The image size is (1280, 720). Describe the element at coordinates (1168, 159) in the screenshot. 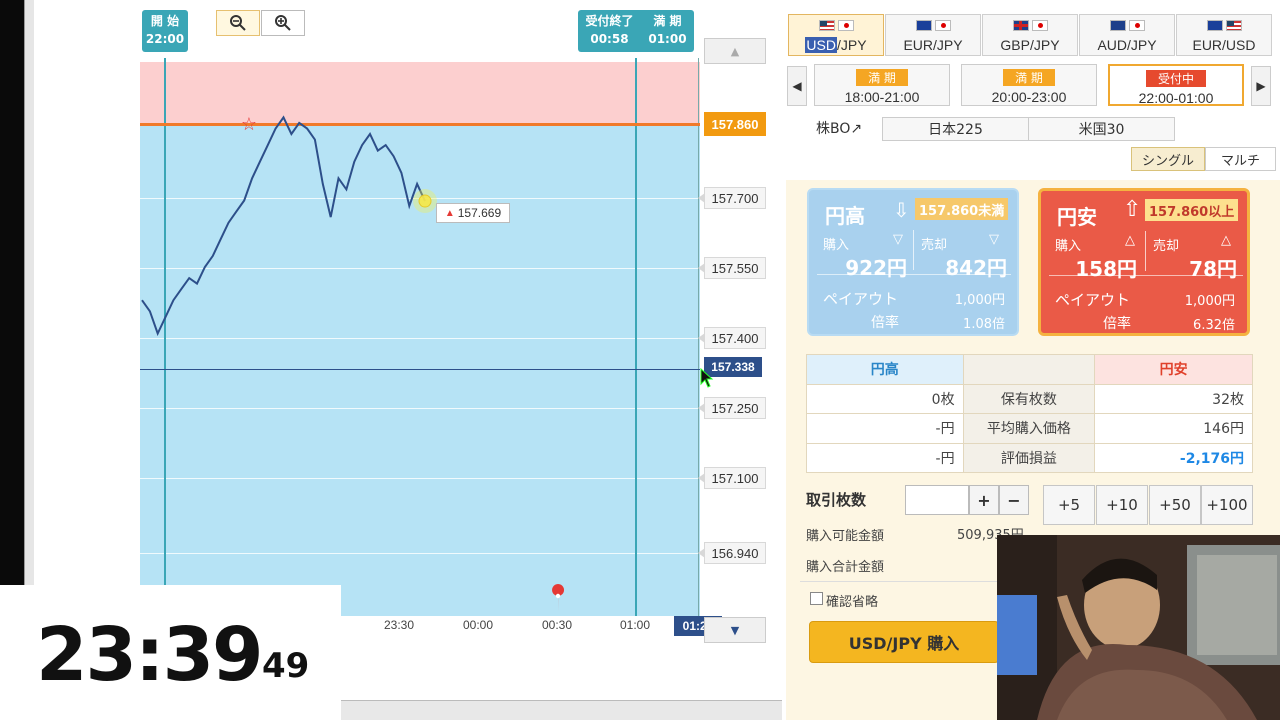

I see `mode-single-button: シングル` at that location.